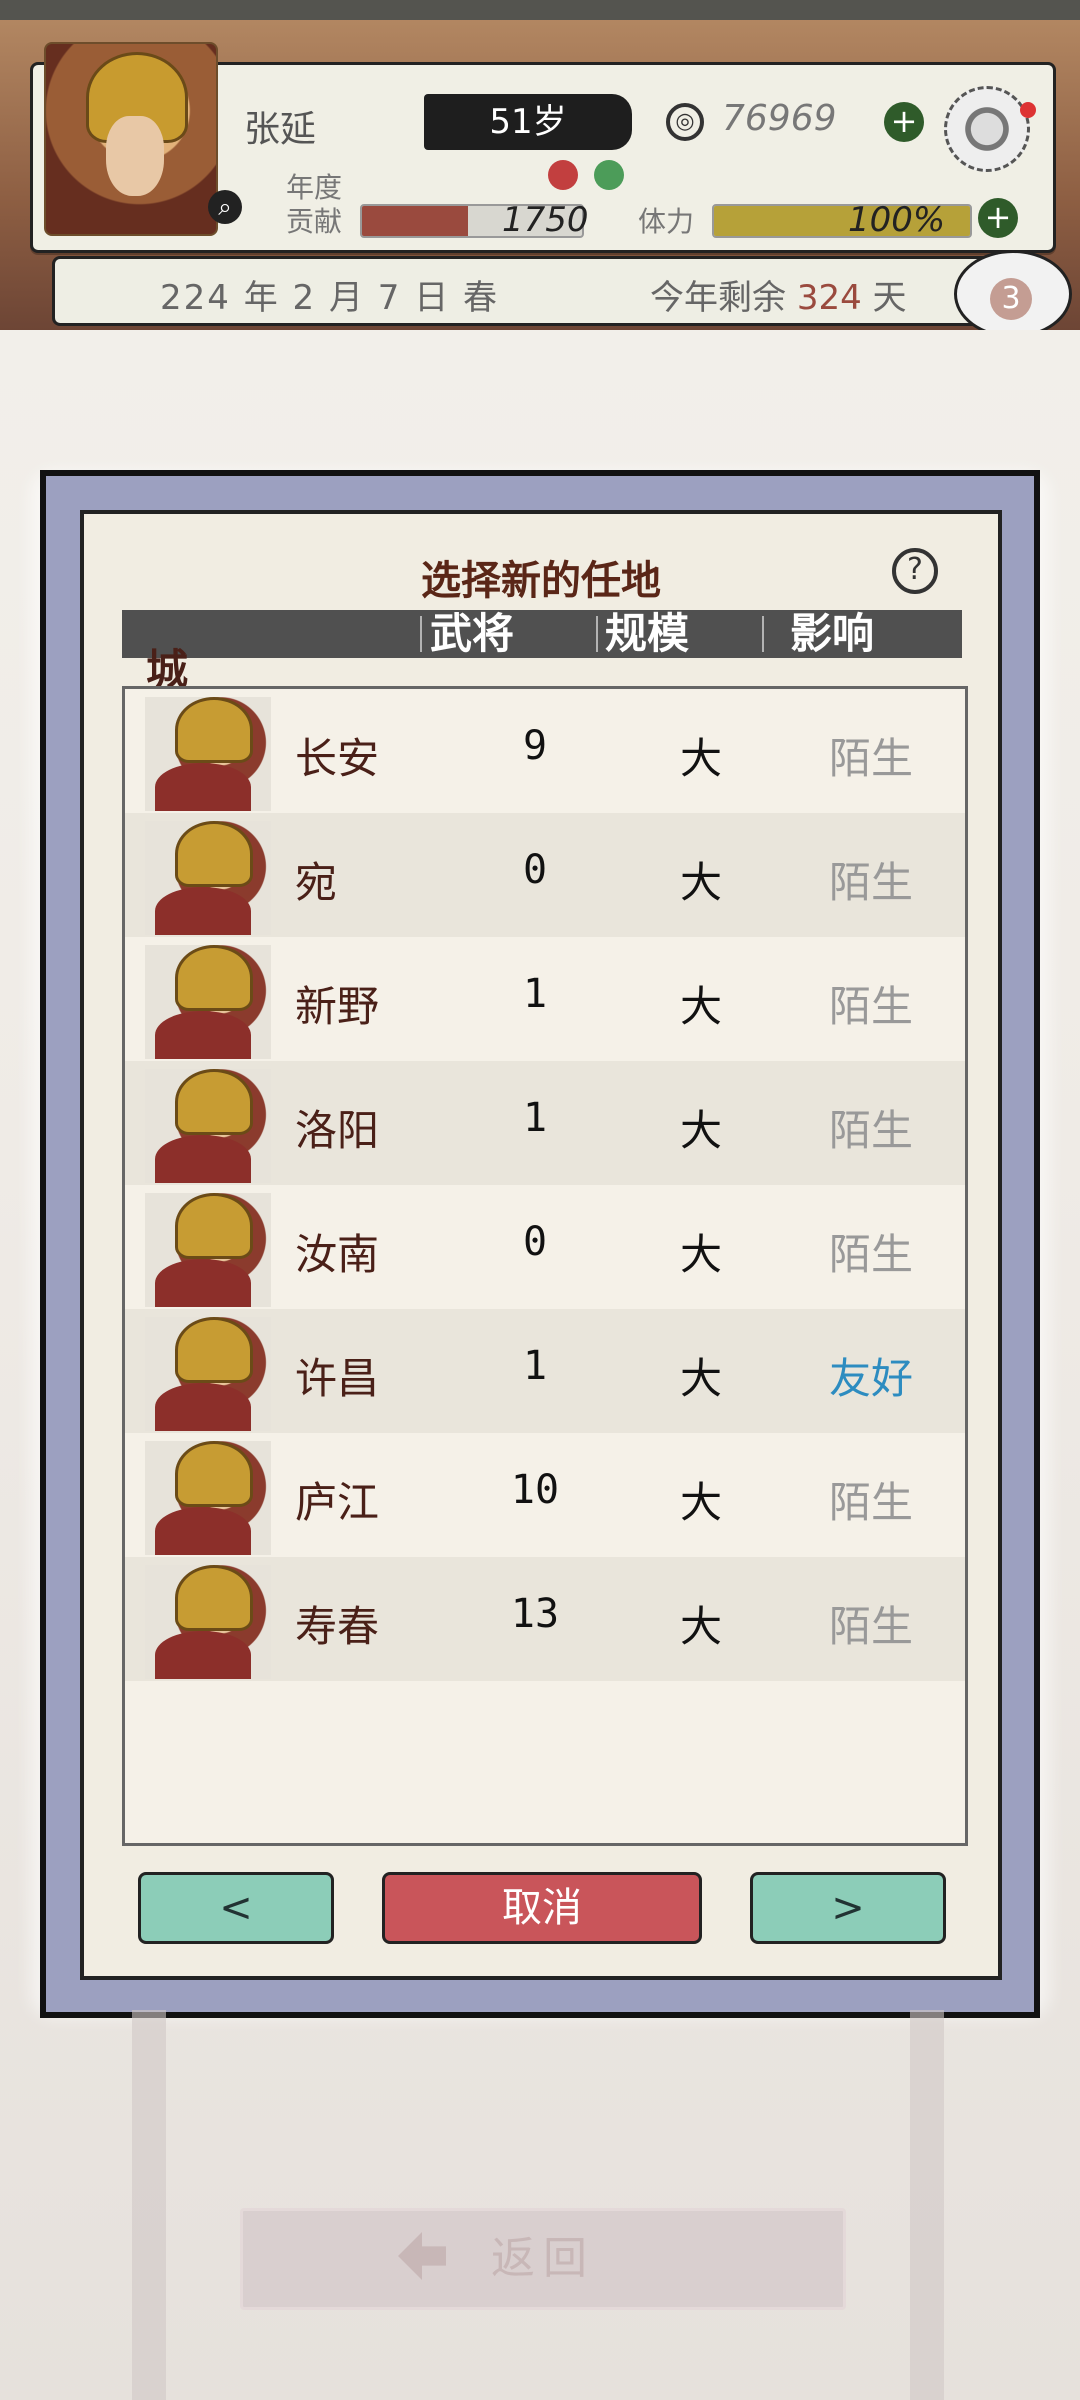  What do you see at coordinates (915, 571) in the screenshot?
I see `help-icon: ?` at bounding box center [915, 571].